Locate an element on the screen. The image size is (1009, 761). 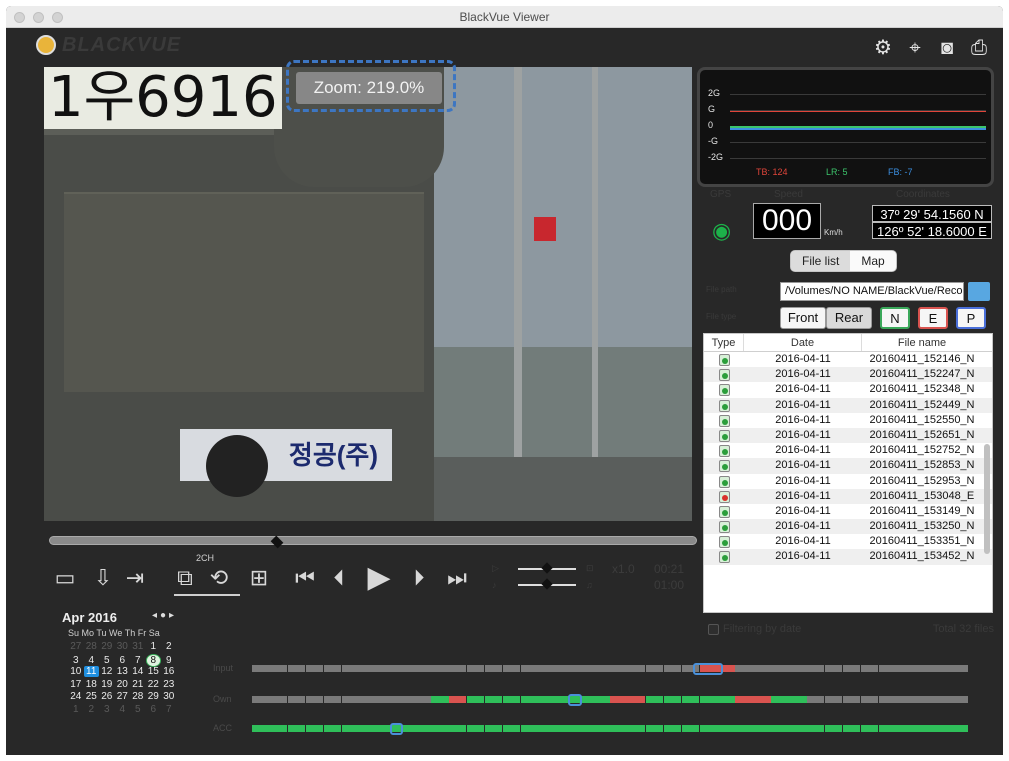
filter-checkbox is located at coordinates (713, 629).